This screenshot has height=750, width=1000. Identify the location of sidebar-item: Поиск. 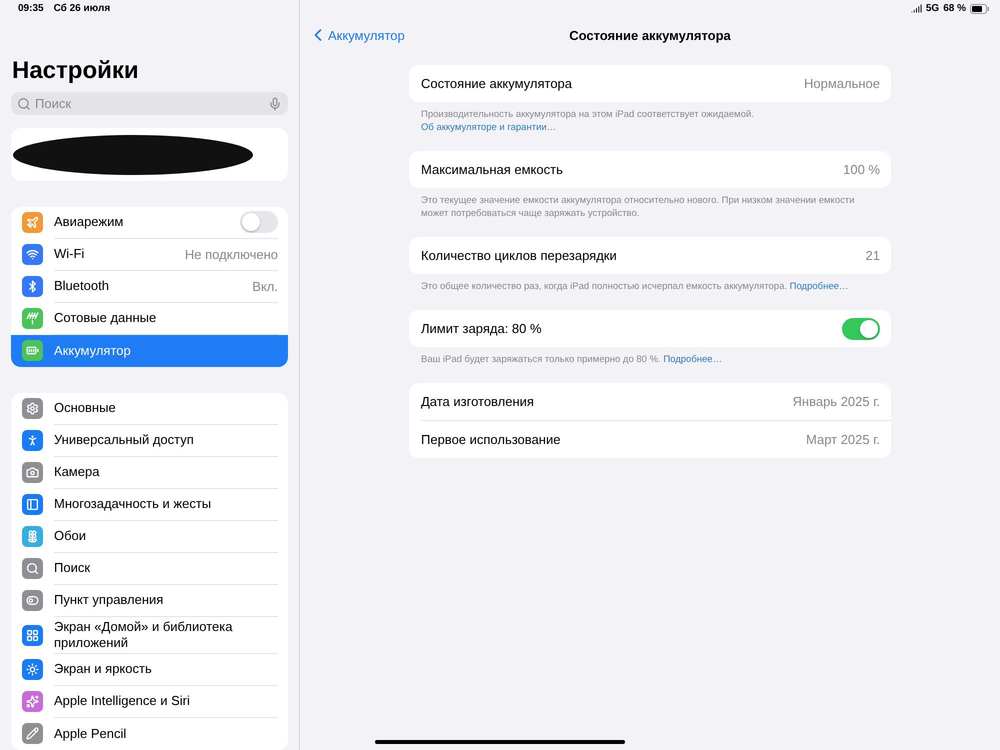
(149, 568).